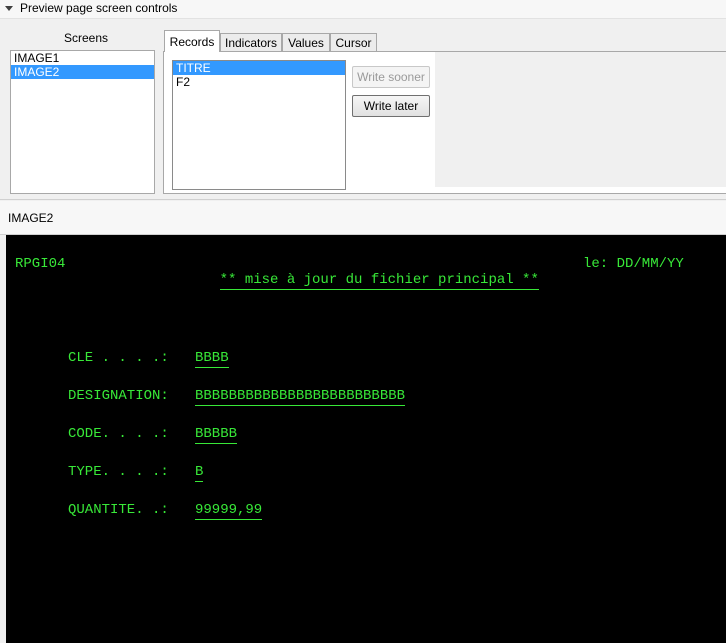 The image size is (726, 643). Describe the element at coordinates (118, 510) in the screenshot. I see `field-label-quantite: QUANTITE. .:` at that location.